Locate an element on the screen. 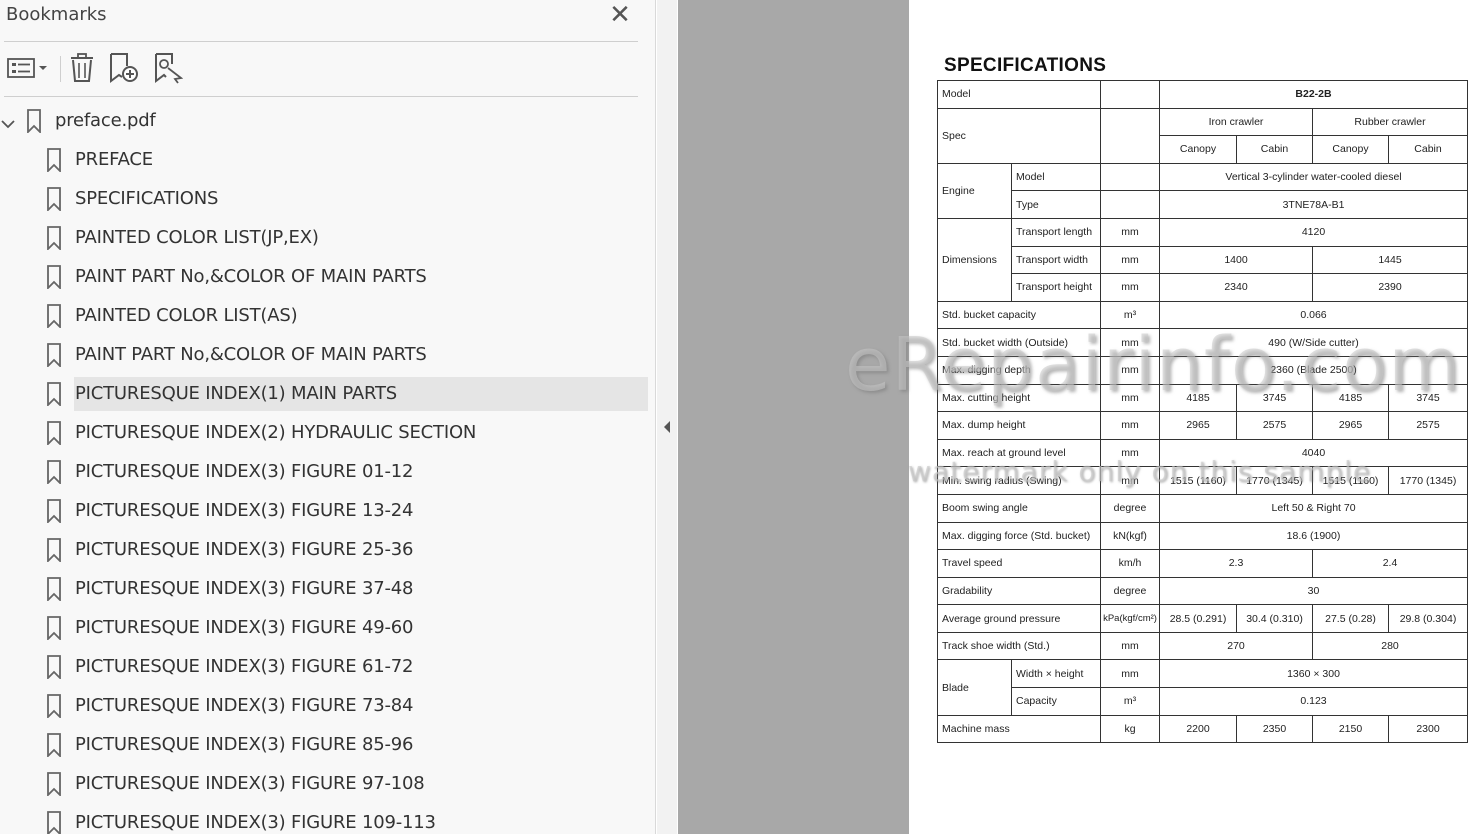 The width and height of the screenshot is (1483, 834). table-row: Model B22-2B is located at coordinates (1202, 94).